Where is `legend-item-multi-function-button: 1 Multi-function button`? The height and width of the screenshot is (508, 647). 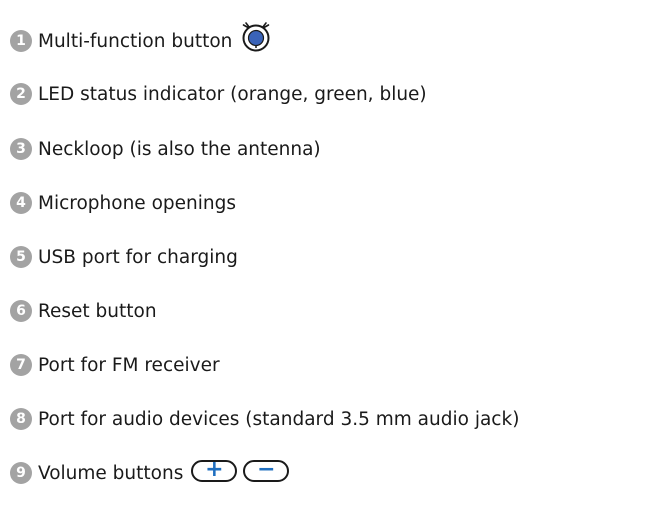
legend-item-multi-function-button: 1 Multi-function button is located at coordinates (141, 39).